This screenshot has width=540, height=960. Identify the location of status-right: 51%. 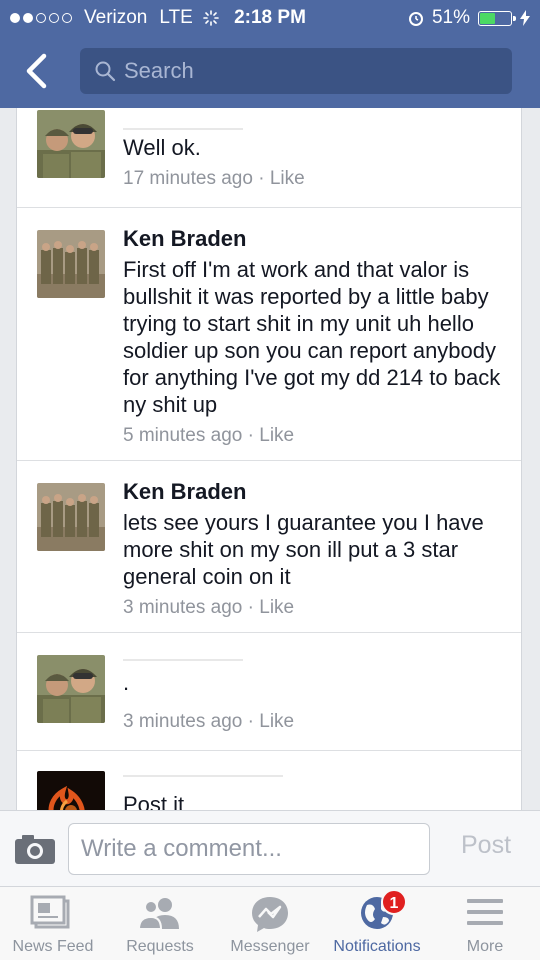
(469, 18).